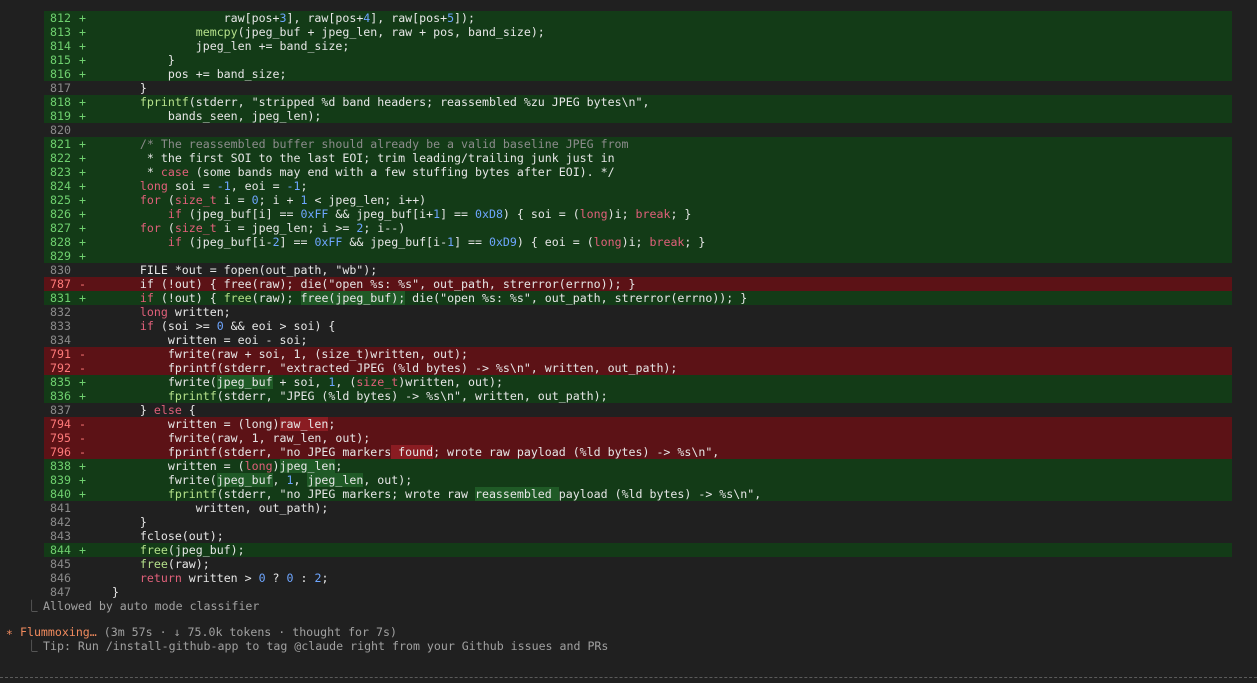 This screenshot has width=1257, height=683. What do you see at coordinates (210, 340) in the screenshot?
I see `code-token: written = eoi - soi;` at bounding box center [210, 340].